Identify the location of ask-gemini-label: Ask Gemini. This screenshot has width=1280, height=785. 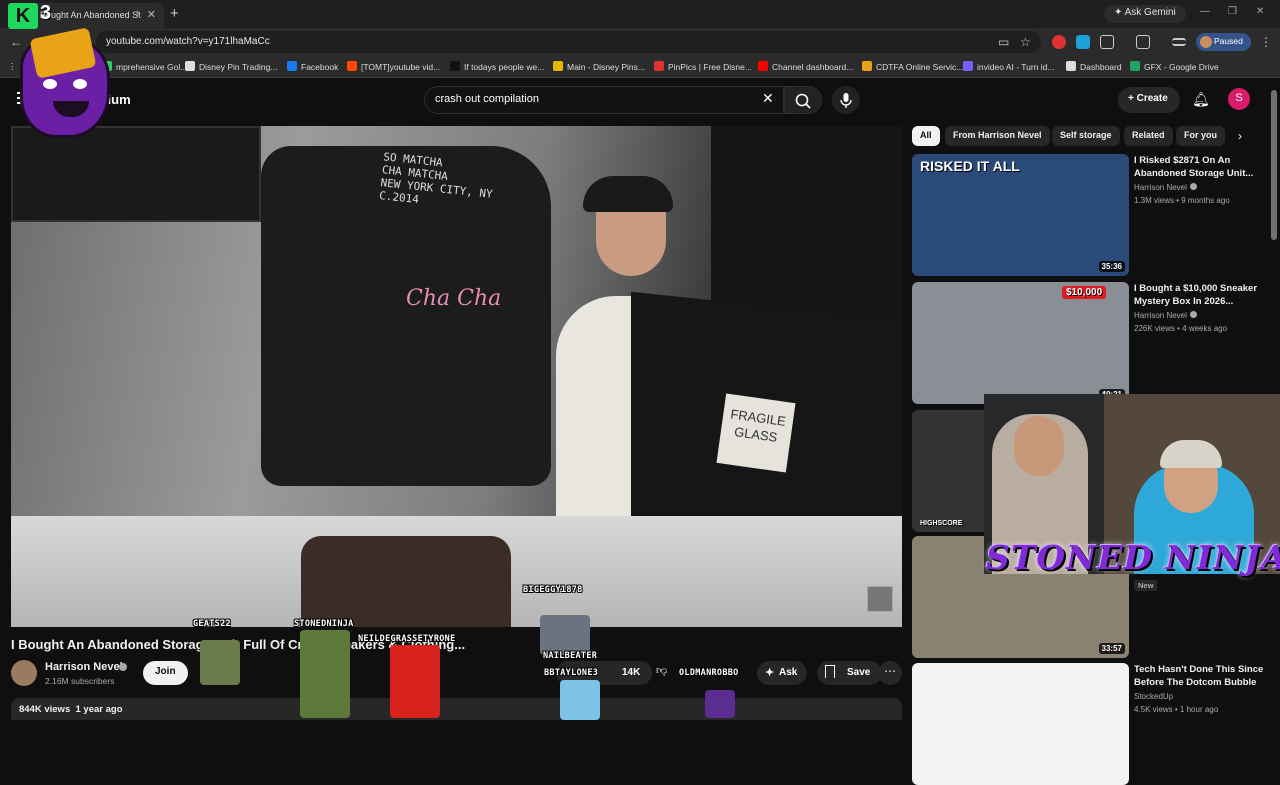
(1150, 12).